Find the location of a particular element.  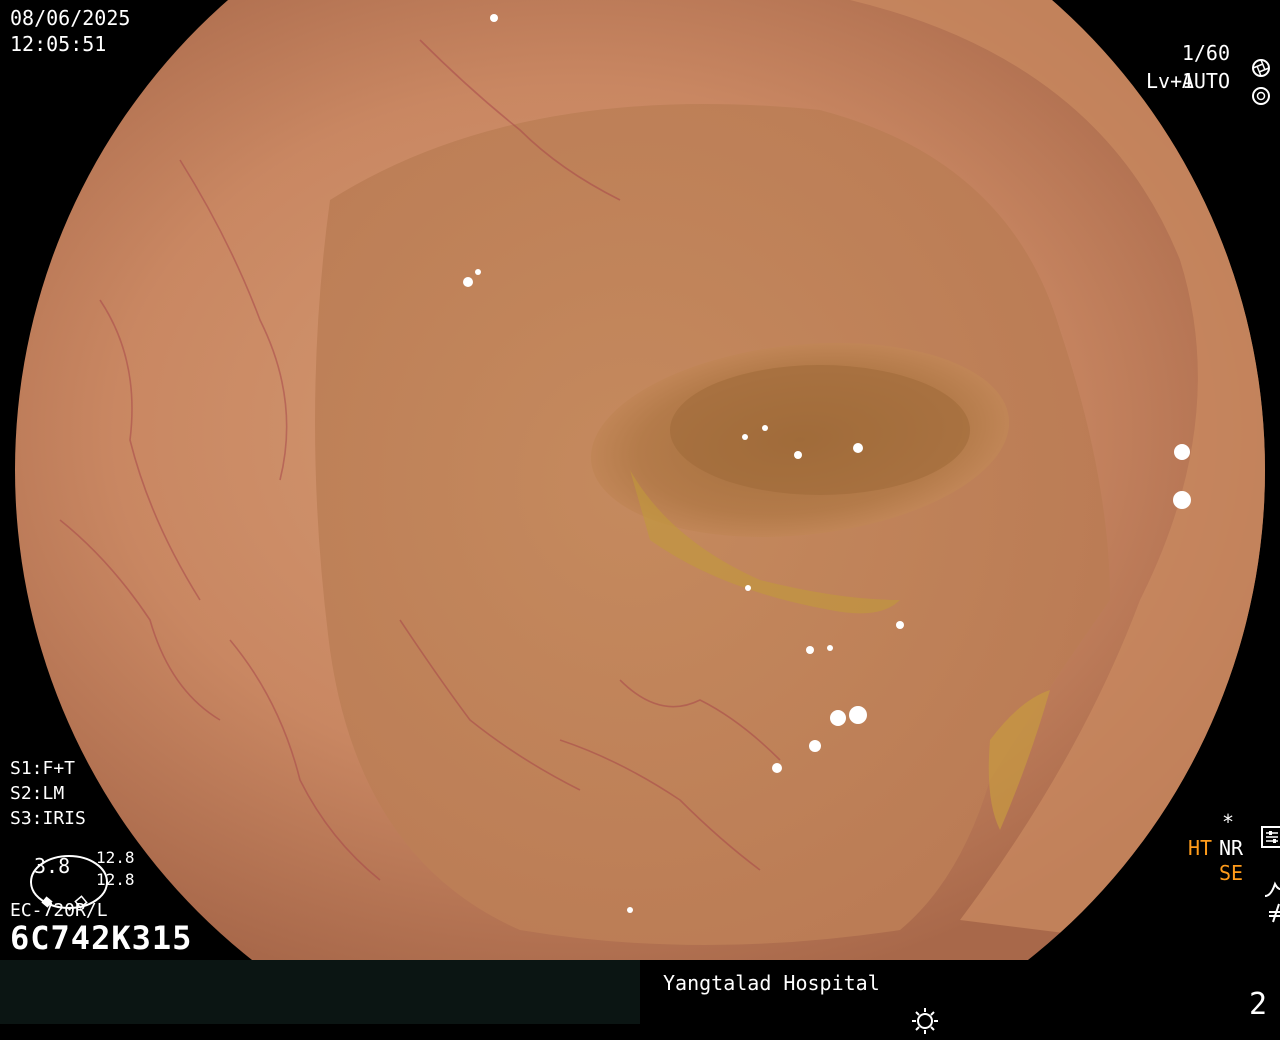

brightness-icon is located at coordinates (915, 1012).